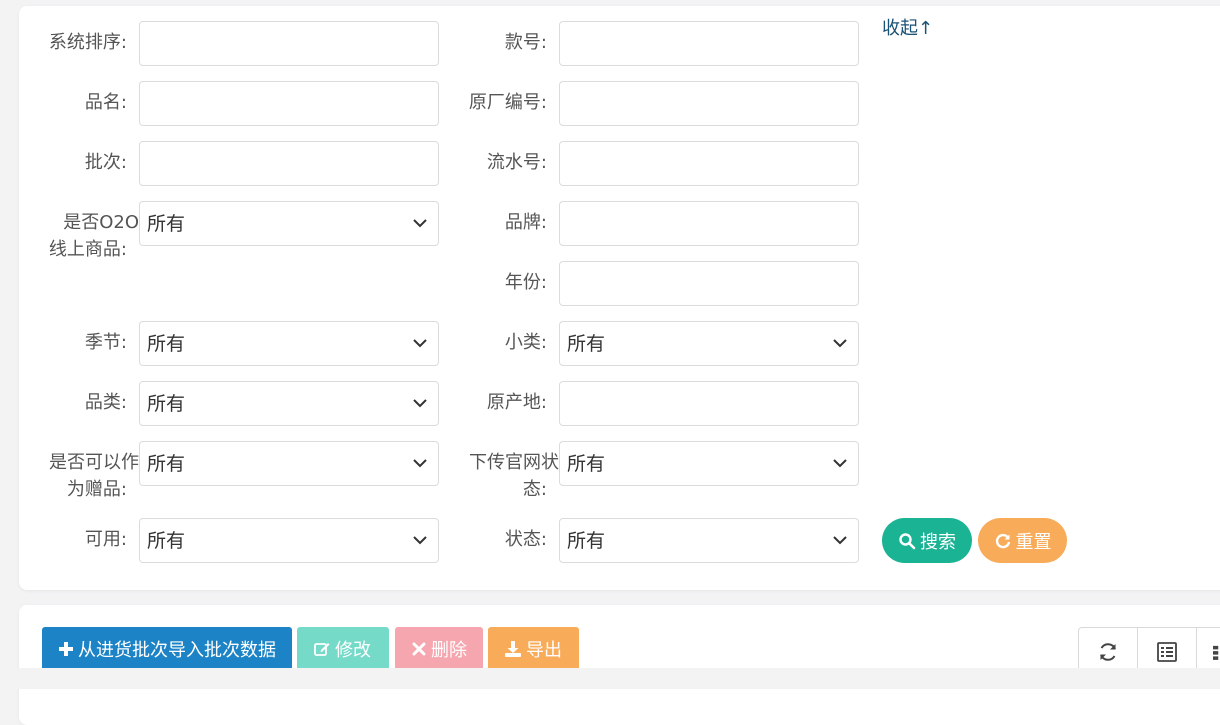 The image size is (1220, 725). Describe the element at coordinates (513, 649) in the screenshot. I see `download-icon` at that location.